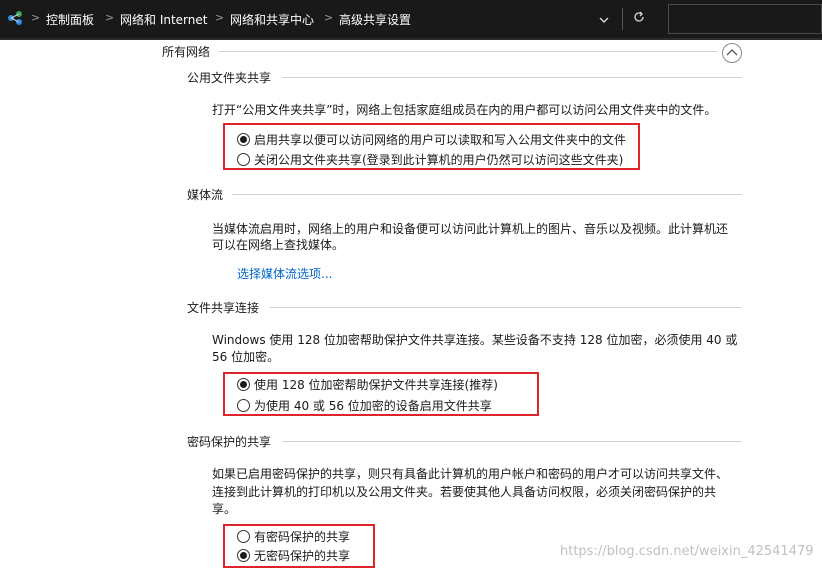  What do you see at coordinates (512, 441) in the screenshot?
I see `password-sharing-divider` at bounding box center [512, 441].